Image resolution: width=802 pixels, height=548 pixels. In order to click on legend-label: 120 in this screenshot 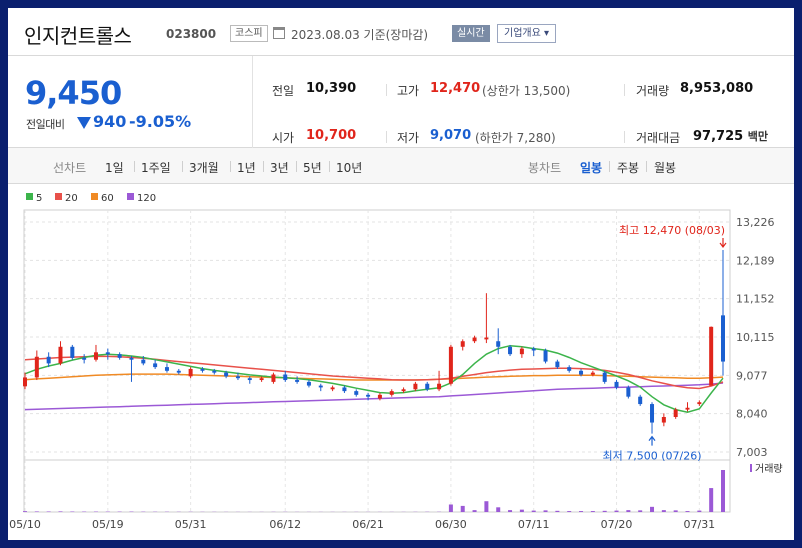, I will do `click(146, 198)`.